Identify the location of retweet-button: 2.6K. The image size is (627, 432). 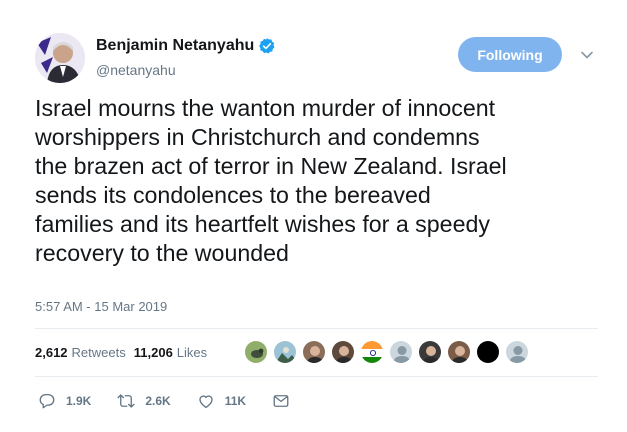
(144, 401).